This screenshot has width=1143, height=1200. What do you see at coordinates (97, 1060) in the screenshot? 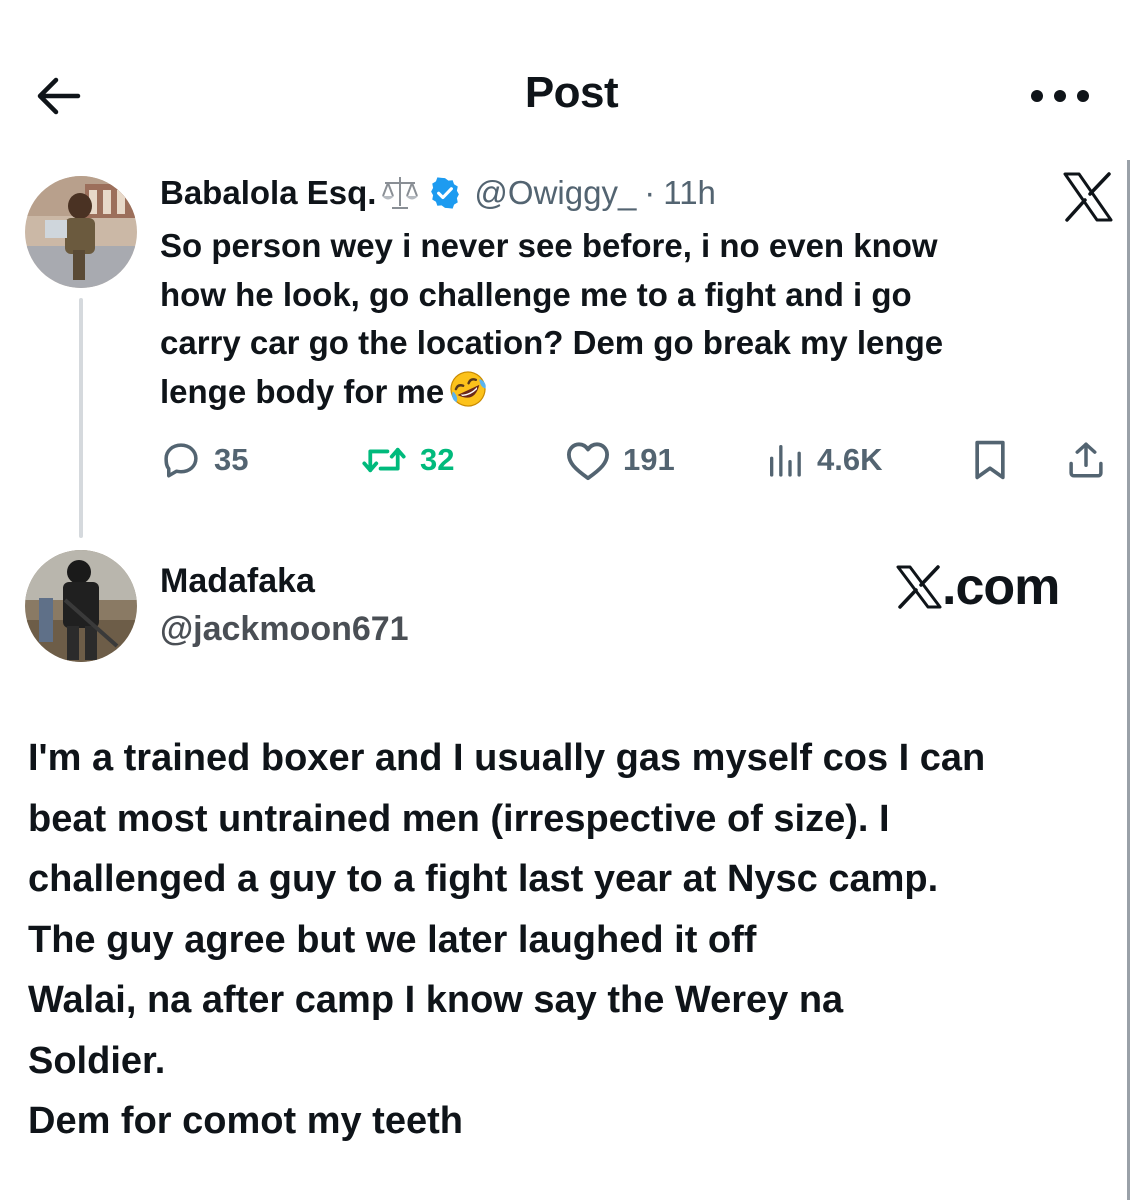
I see `reply-text-line: Soldier.` at bounding box center [97, 1060].